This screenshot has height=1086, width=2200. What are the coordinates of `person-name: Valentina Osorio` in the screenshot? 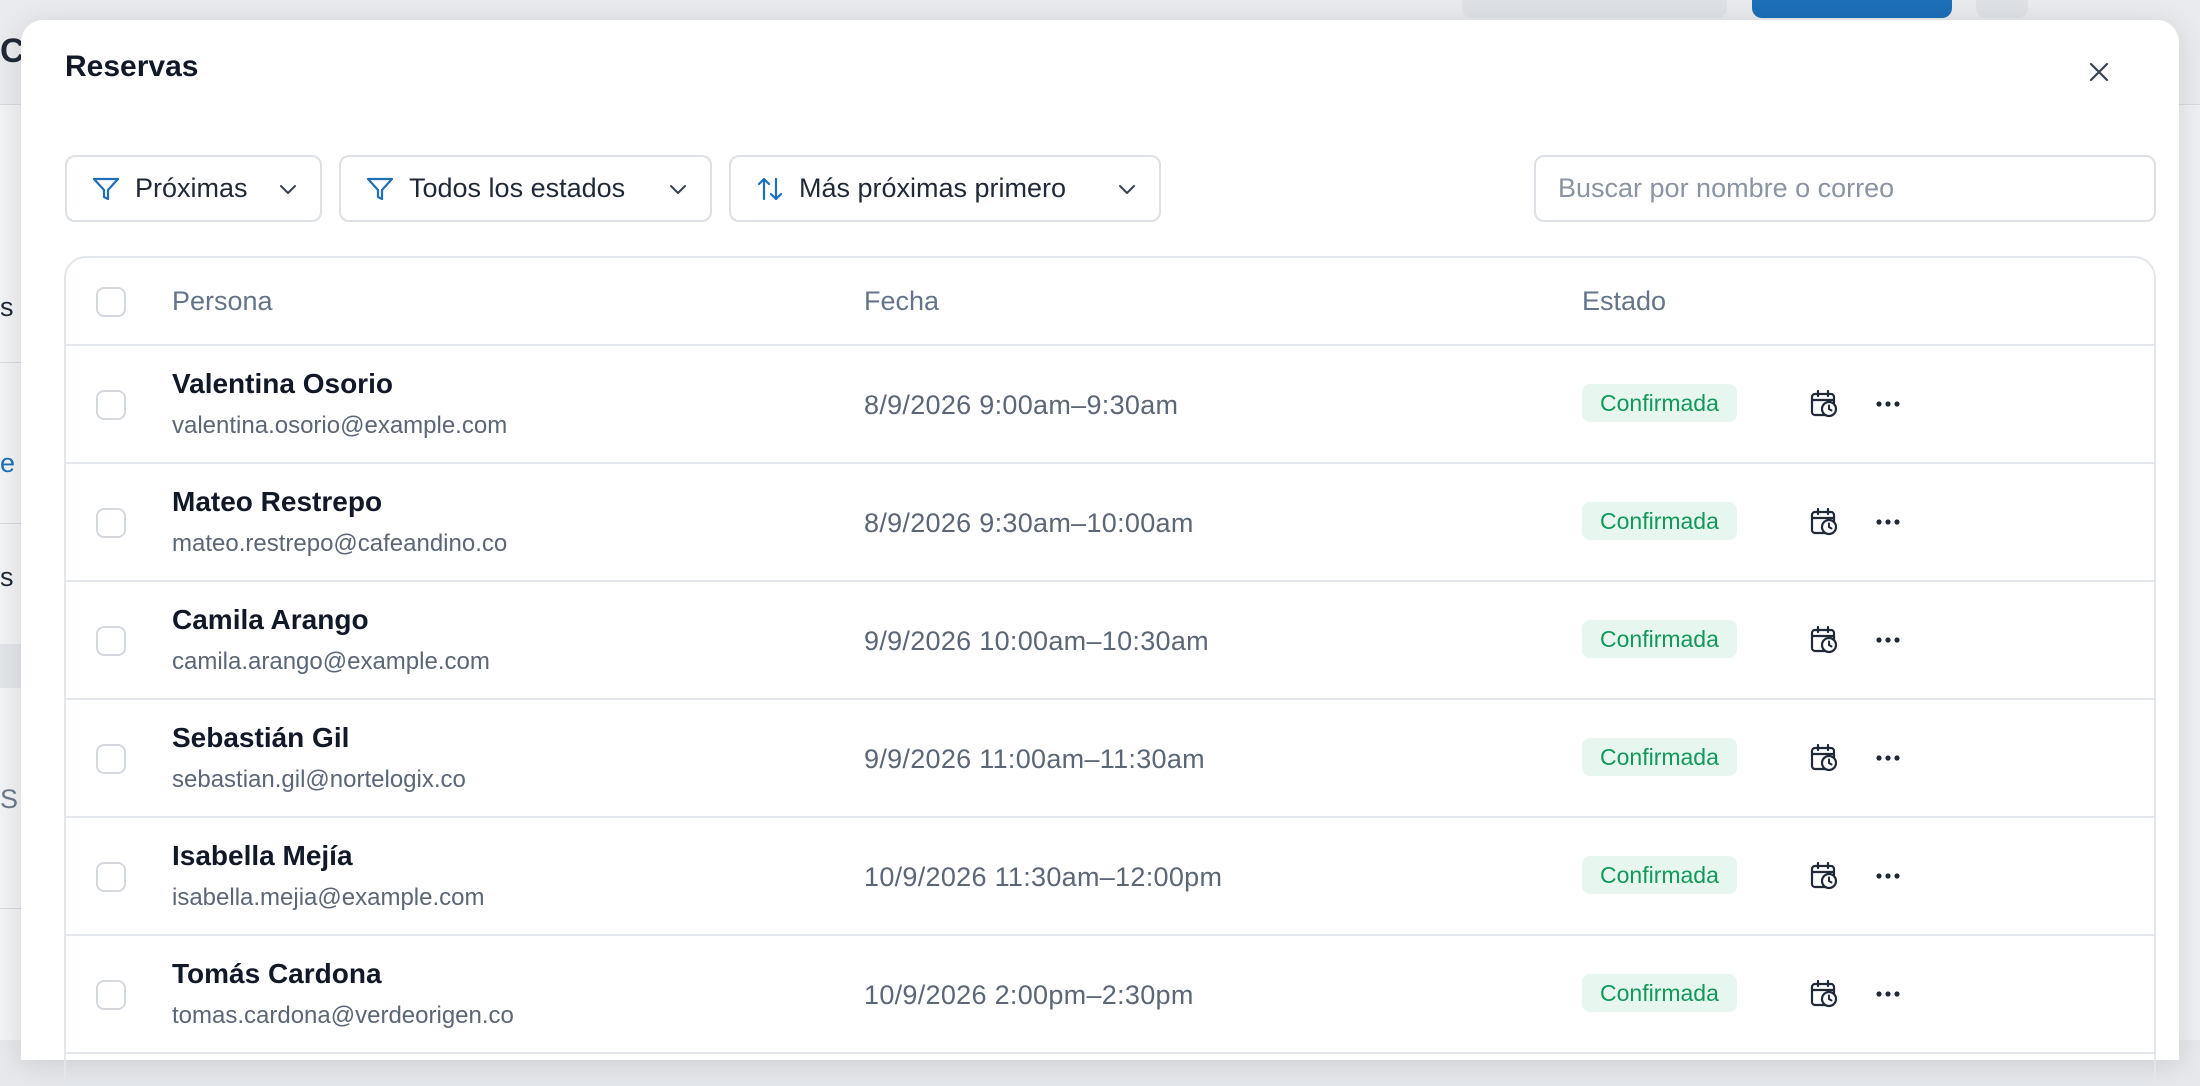 It's located at (282, 383).